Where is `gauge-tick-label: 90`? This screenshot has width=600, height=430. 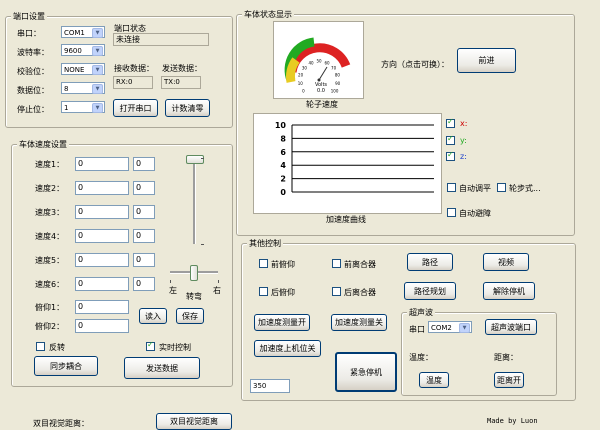 gauge-tick-label: 90 is located at coordinates (338, 83).